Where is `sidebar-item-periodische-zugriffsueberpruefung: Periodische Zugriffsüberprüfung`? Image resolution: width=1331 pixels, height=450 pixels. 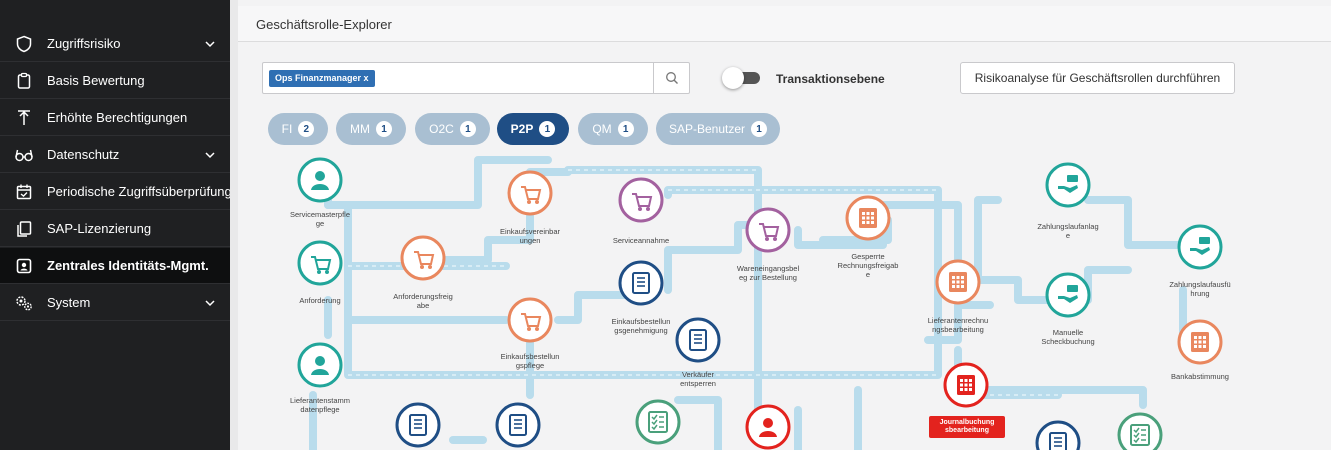 sidebar-item-periodische-zugriffsueberpruefung: Periodische Zugriffsüberprüfung is located at coordinates (116, 192).